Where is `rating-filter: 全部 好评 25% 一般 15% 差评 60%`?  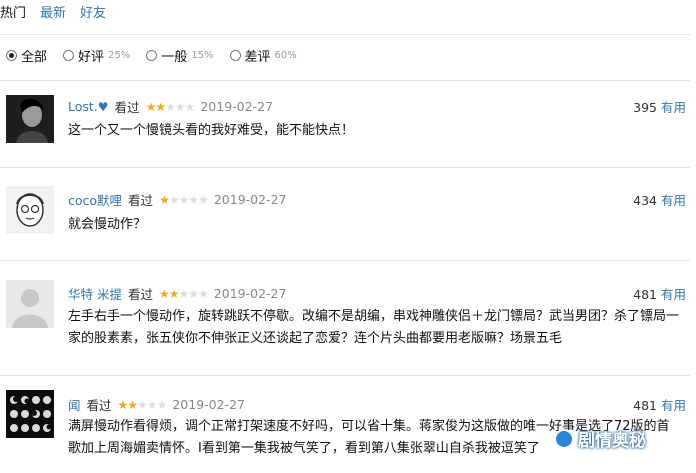
rating-filter: 全部 好评 25% 一般 15% 差评 60% is located at coordinates (151, 55).